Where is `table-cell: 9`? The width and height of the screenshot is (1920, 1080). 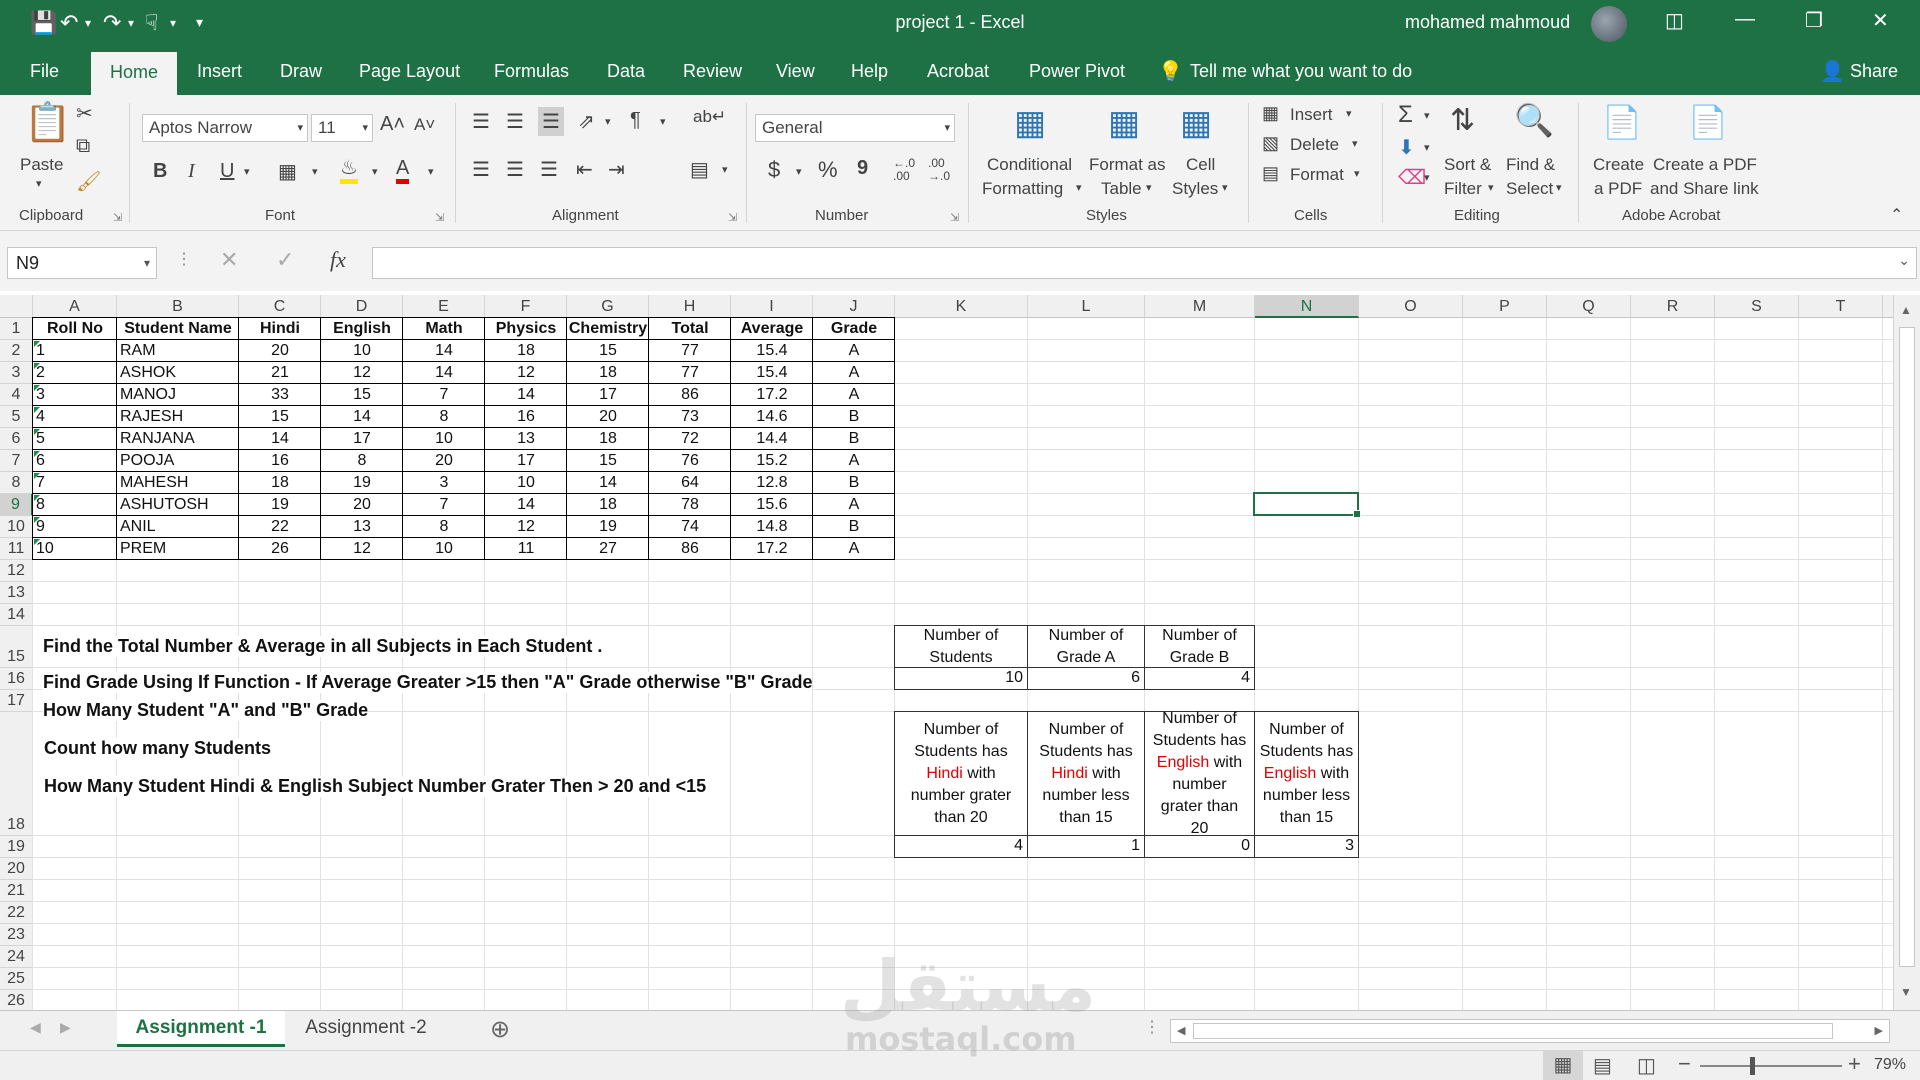 table-cell: 9 is located at coordinates (75, 527).